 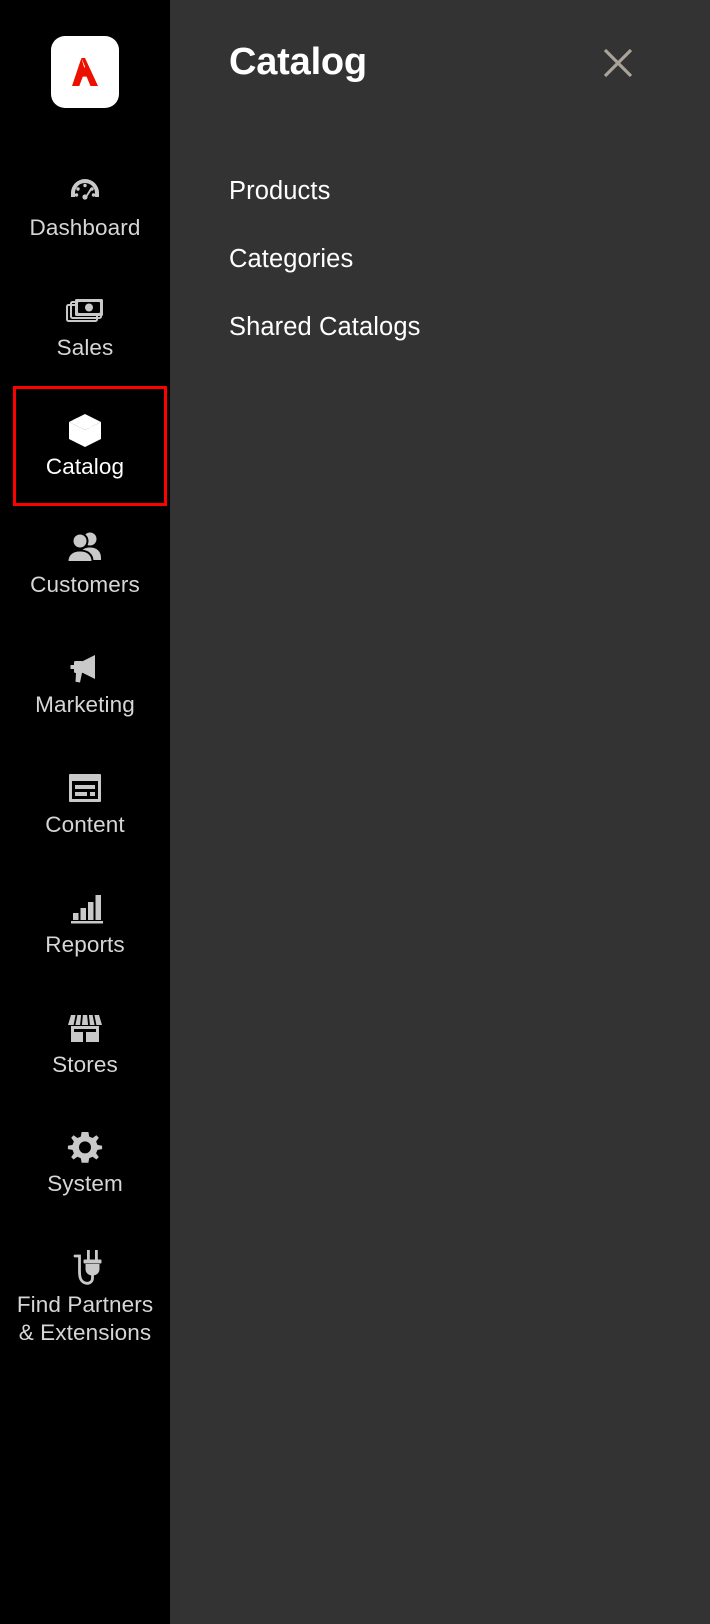 I want to click on menu-item-categories: Categories, so click(x=291, y=259).